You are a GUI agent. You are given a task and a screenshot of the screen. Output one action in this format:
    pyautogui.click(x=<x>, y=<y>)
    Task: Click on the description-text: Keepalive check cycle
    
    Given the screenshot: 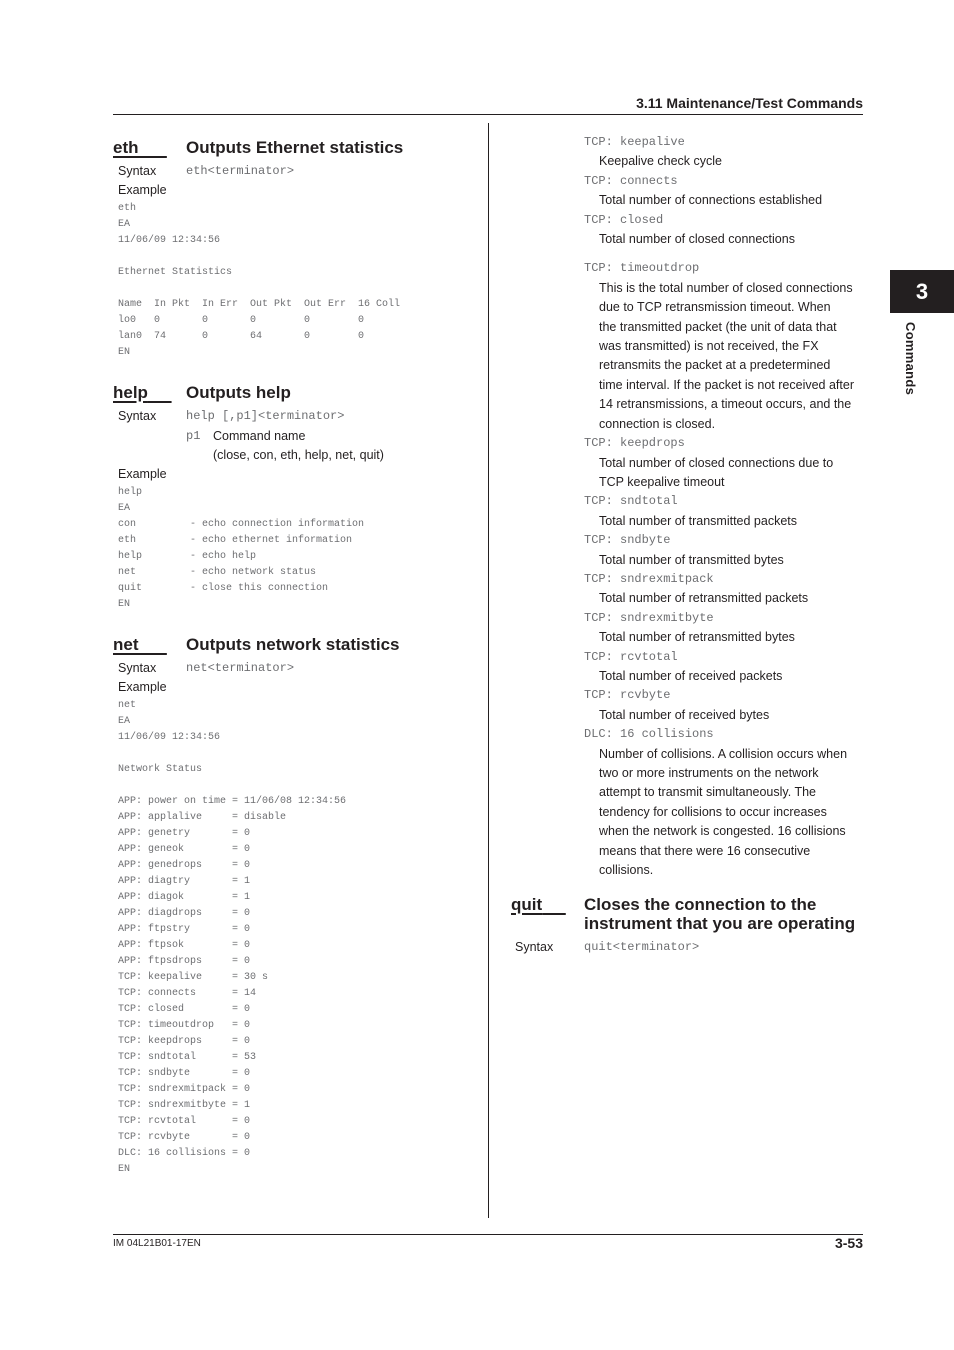 What is the action you would take?
    pyautogui.click(x=660, y=161)
    